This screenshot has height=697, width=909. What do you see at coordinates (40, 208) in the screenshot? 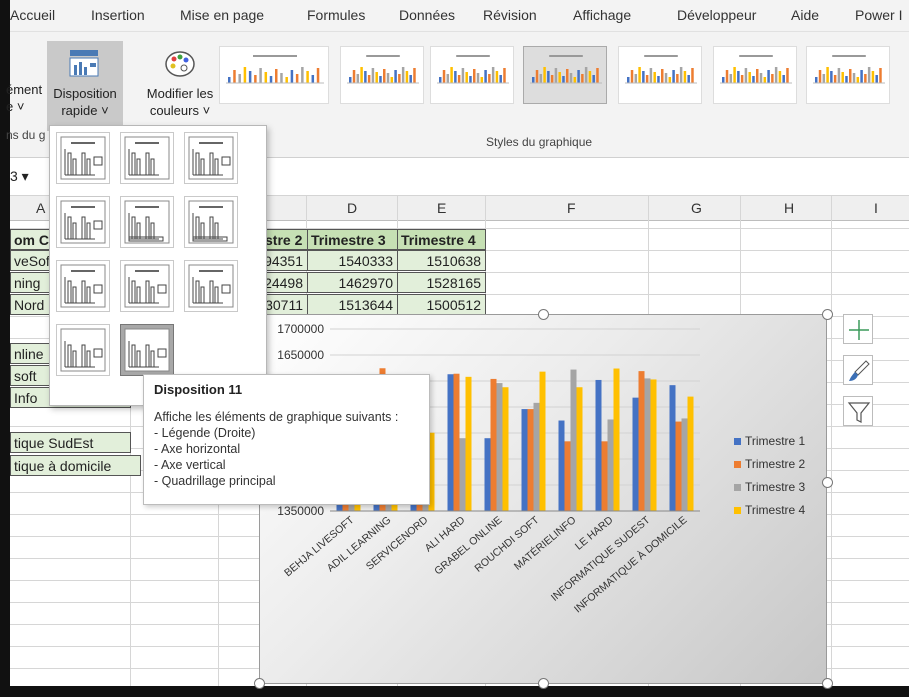
I see `col-header-a: A` at bounding box center [40, 208].